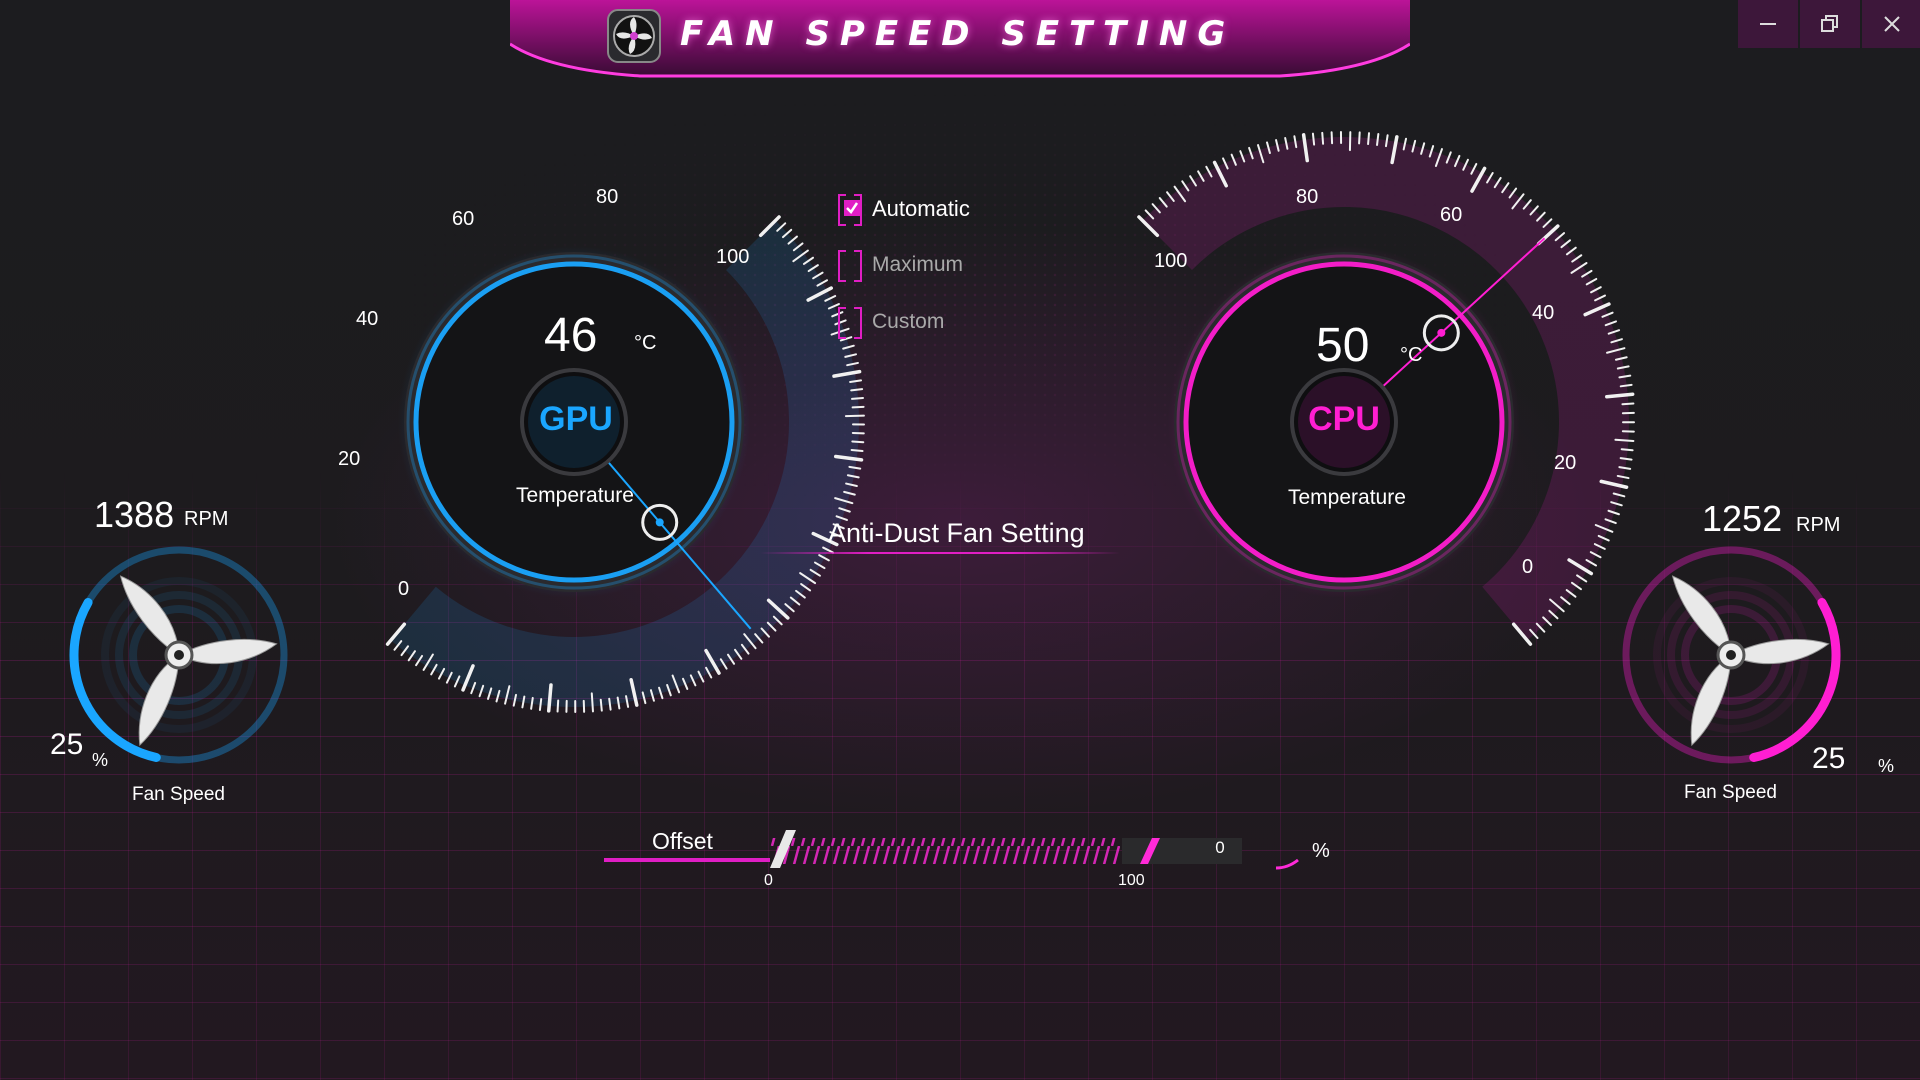 The height and width of the screenshot is (1080, 1920). Describe the element at coordinates (67, 744) in the screenshot. I see `gpu-fan-percent-value: 25` at that location.